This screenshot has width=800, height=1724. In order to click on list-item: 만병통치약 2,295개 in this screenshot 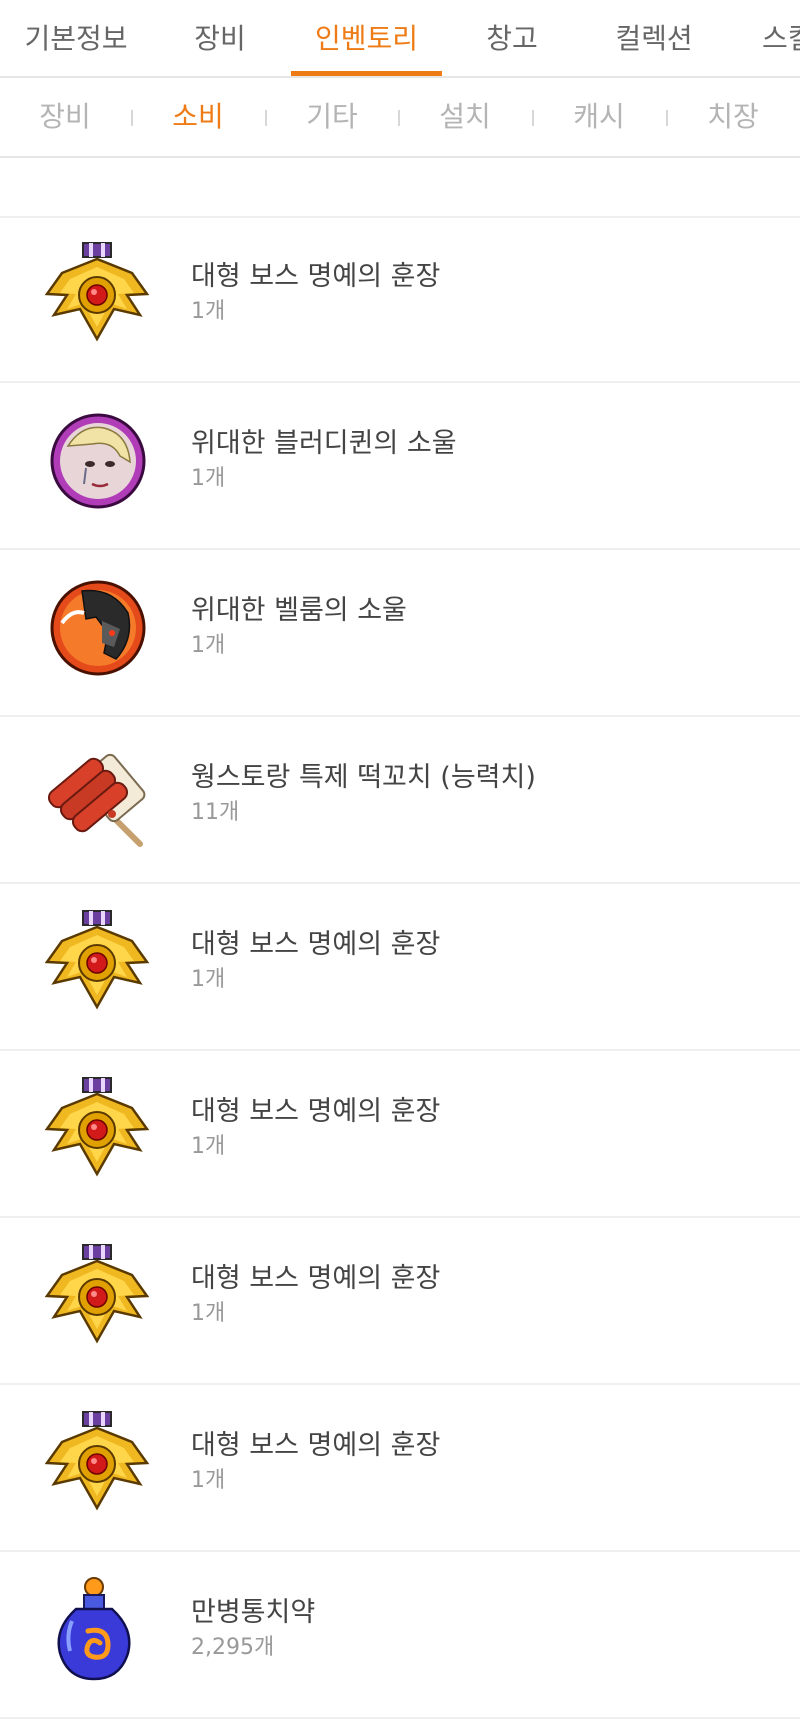, I will do `click(400, 1635)`.